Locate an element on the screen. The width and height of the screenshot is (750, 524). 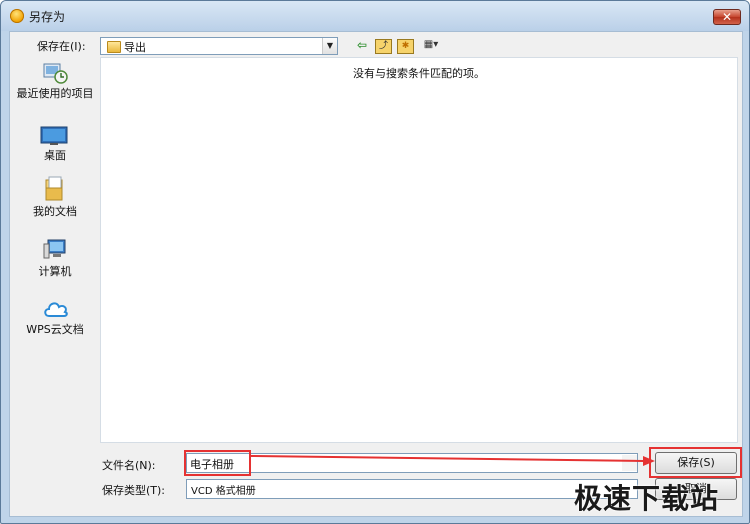
computer-icon is located at coordinates (54, 249).